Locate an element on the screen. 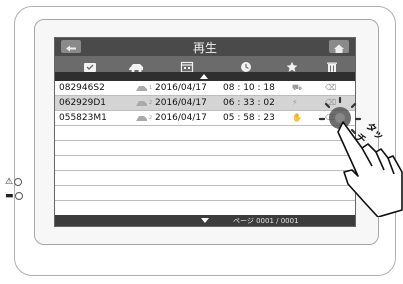  folder-icon is located at coordinates (90, 65).